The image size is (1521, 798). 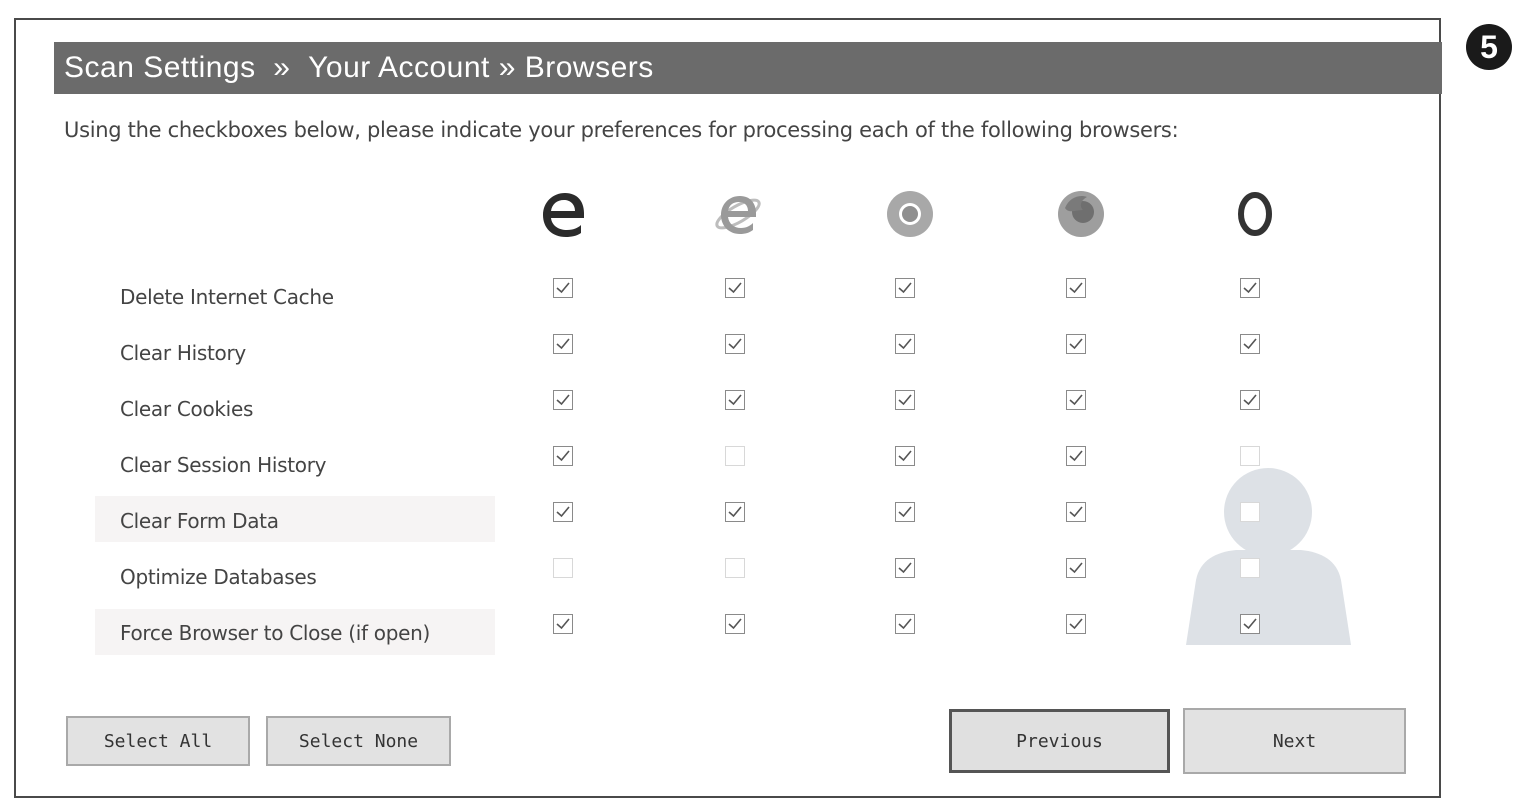 What do you see at coordinates (748, 68) in the screenshot?
I see `breadcrumb: Scan Settings » Your Account » Browsers` at bounding box center [748, 68].